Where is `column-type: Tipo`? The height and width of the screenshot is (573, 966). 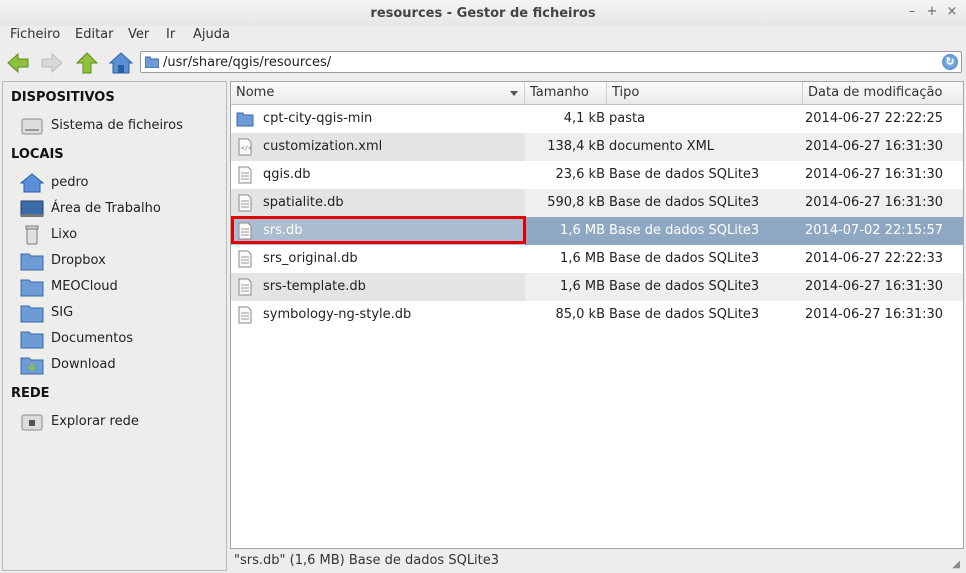
column-type: Tipo is located at coordinates (705, 93).